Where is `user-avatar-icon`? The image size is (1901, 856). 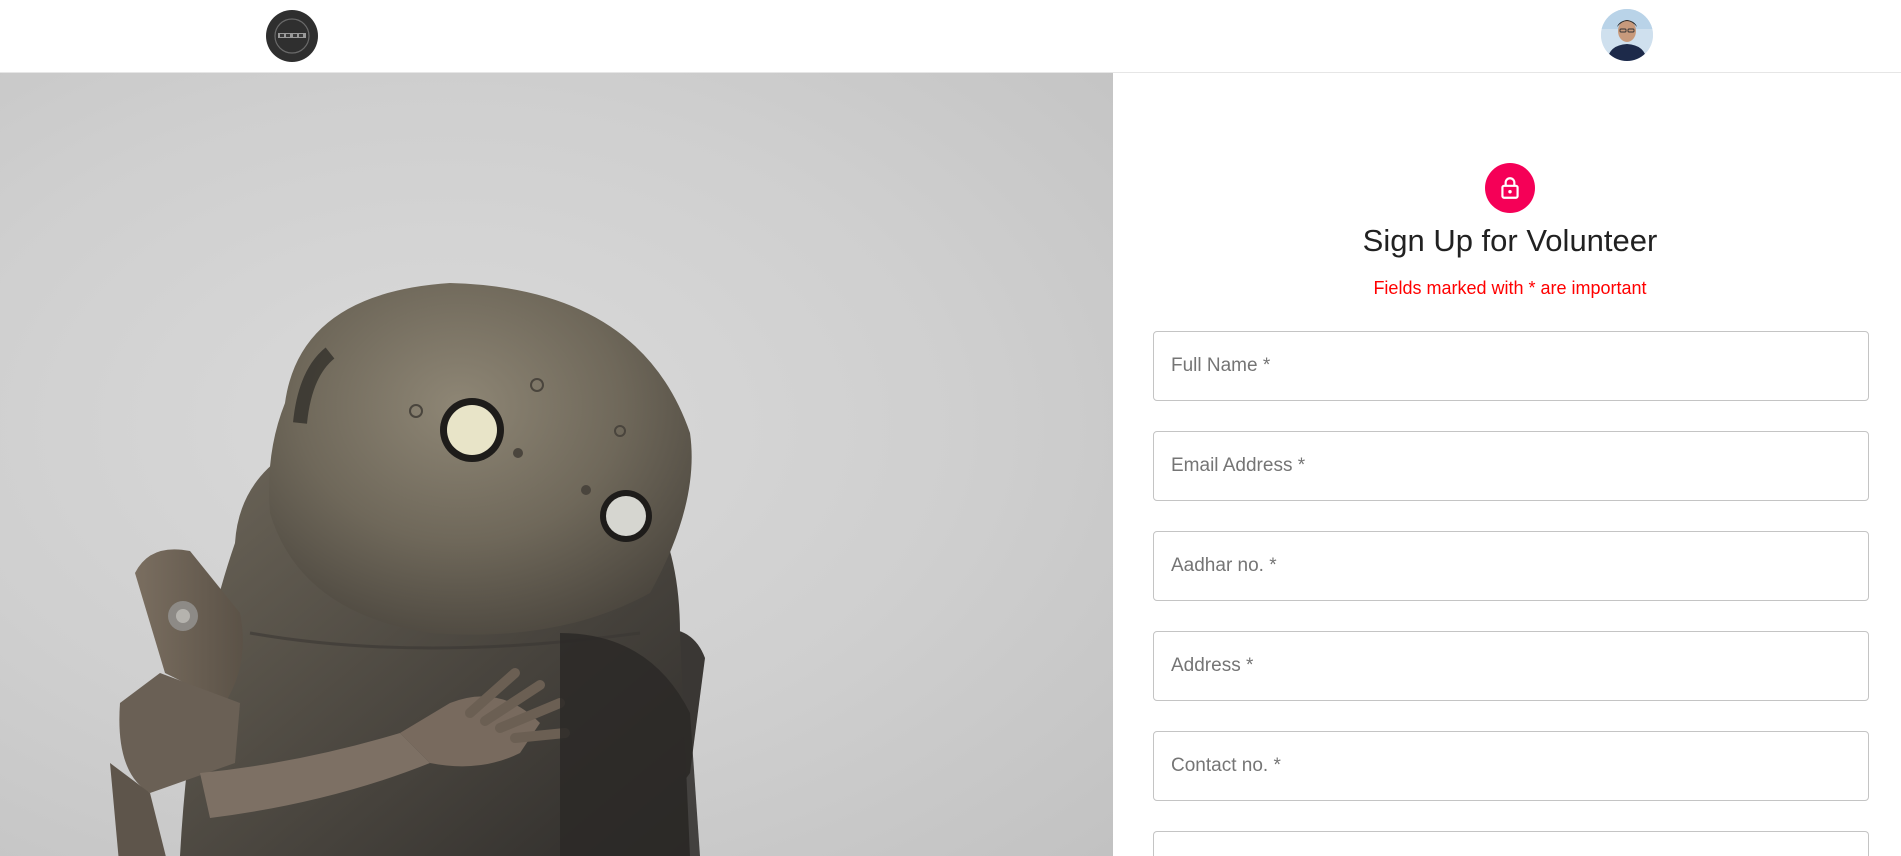
user-avatar-icon is located at coordinates (1627, 35).